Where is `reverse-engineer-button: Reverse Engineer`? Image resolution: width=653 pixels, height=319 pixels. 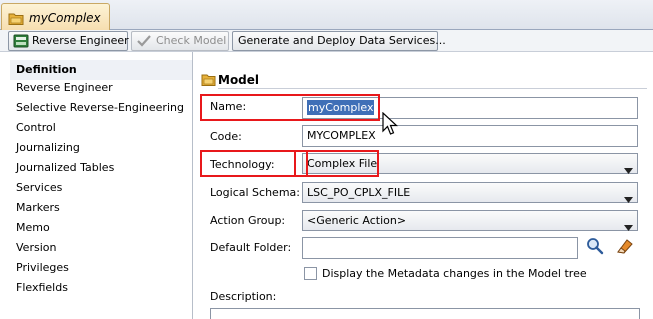 reverse-engineer-button: Reverse Engineer is located at coordinates (68, 42).